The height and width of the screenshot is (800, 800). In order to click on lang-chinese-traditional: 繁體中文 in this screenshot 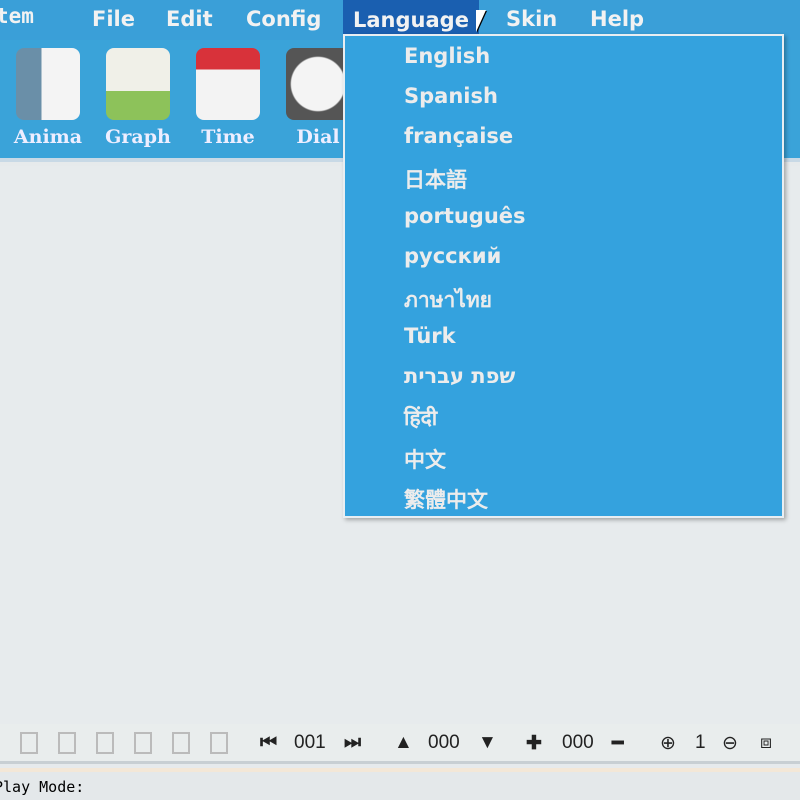, I will do `click(446, 499)`.